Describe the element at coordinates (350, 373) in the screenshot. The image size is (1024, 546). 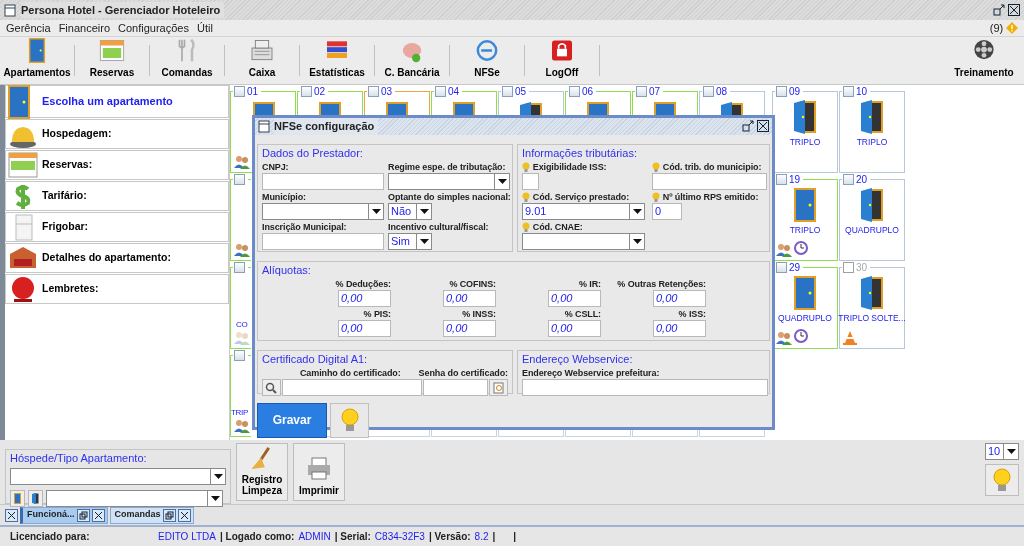
I see `field-label: Caminho do certificado:` at that location.